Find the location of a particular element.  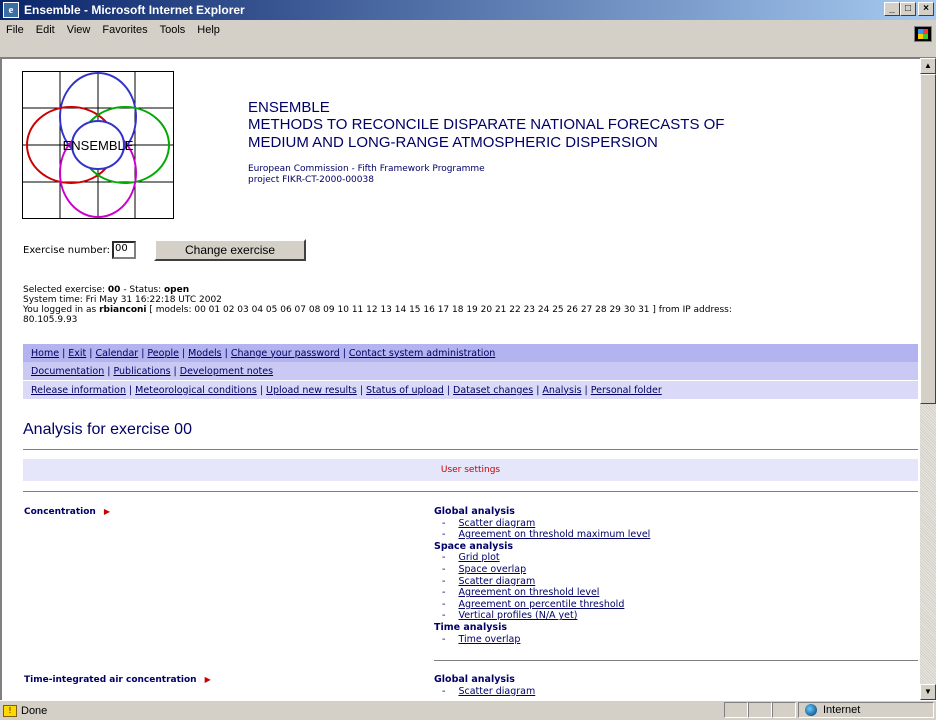

status-label: - Status: is located at coordinates (142, 290).